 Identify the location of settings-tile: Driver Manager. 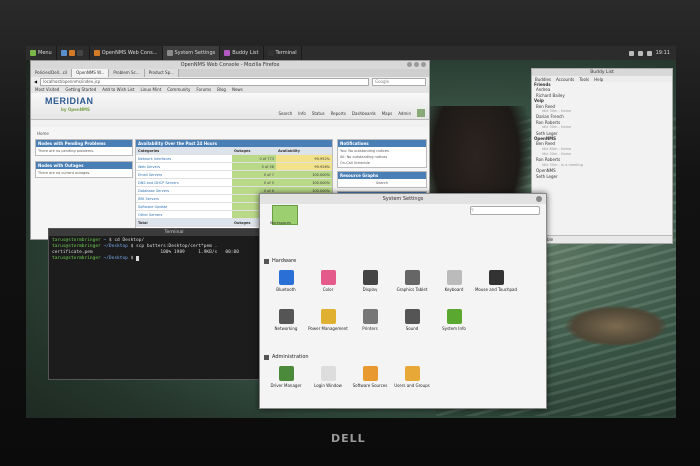
(286, 377).